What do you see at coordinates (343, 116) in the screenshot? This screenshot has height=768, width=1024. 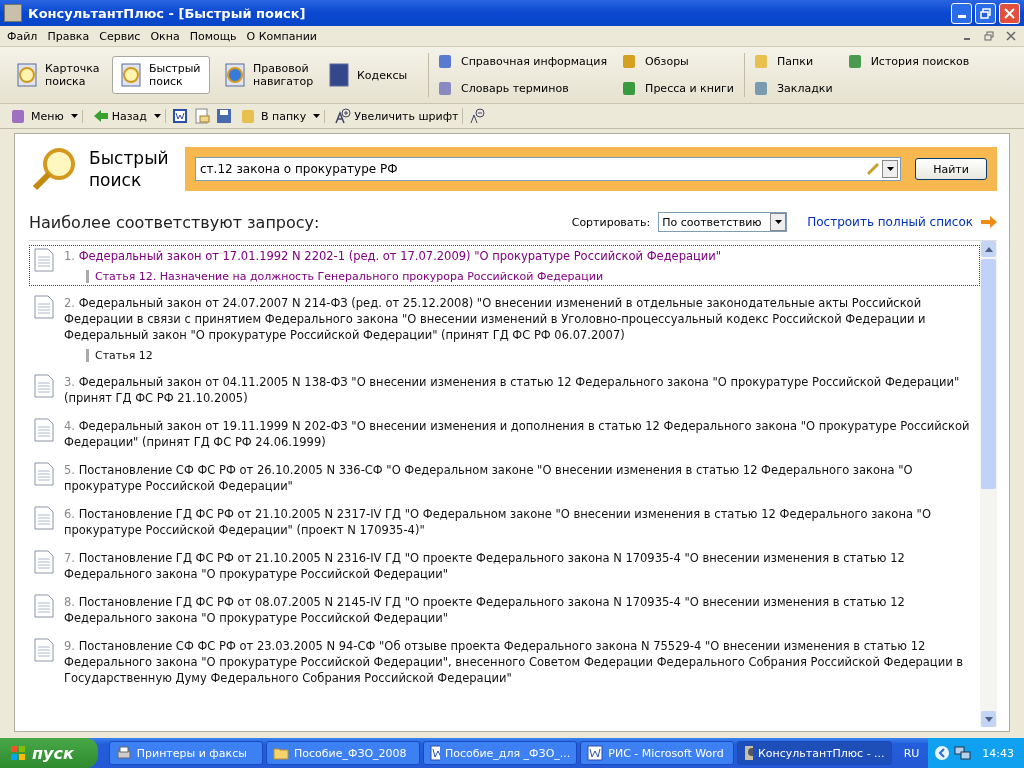 I see `increase-font-icon` at bounding box center [343, 116].